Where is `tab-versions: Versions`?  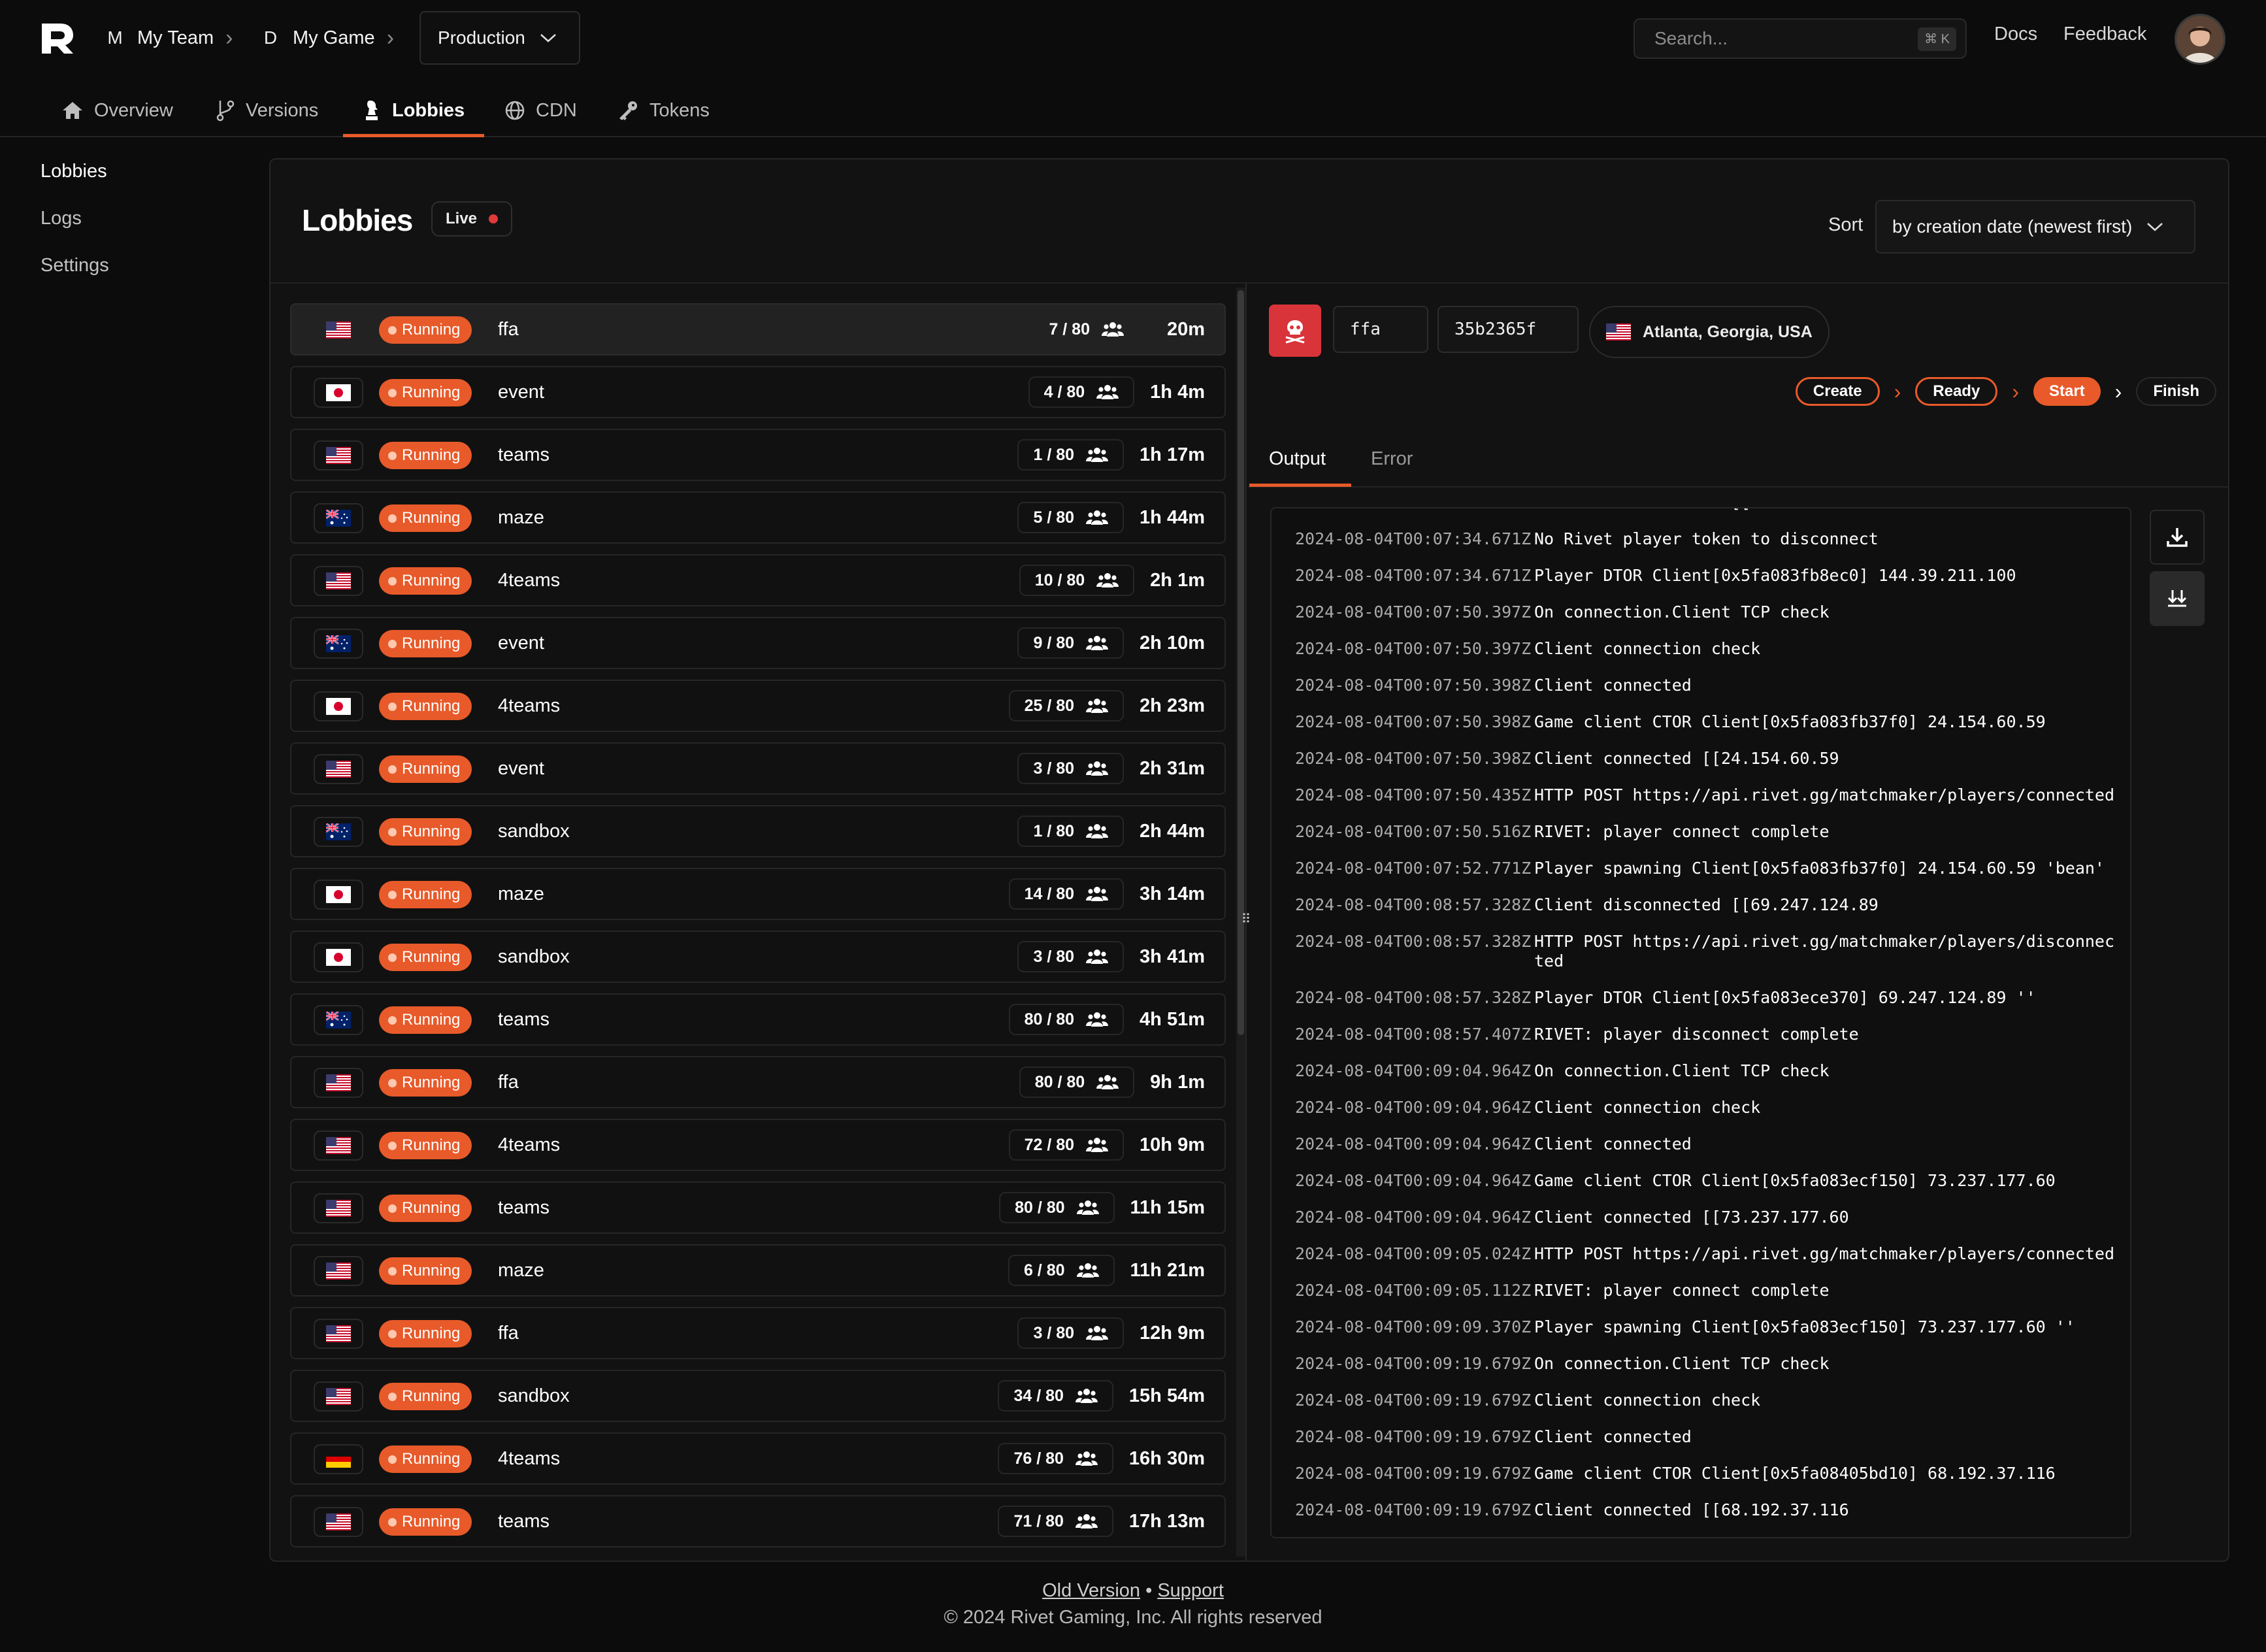 tab-versions: Versions is located at coordinates (267, 111).